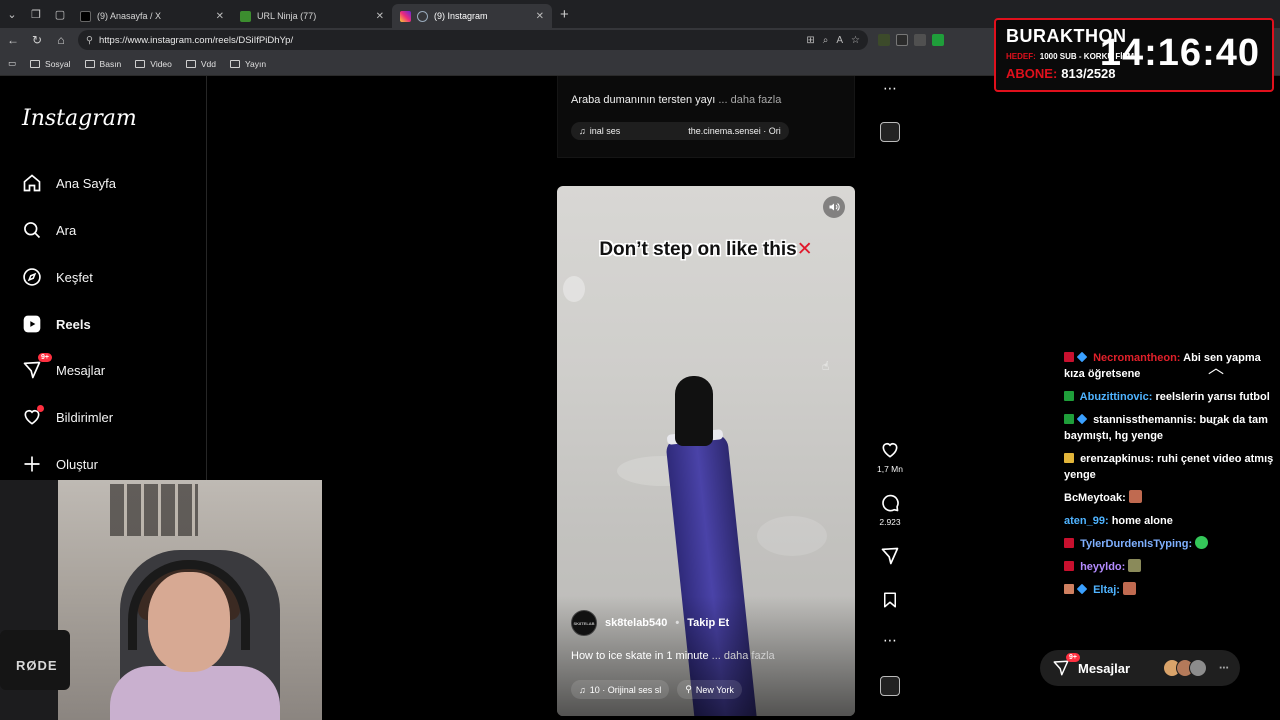  Describe the element at coordinates (584, 623) in the screenshot. I see `author-avatar: SK8TELAB` at that location.